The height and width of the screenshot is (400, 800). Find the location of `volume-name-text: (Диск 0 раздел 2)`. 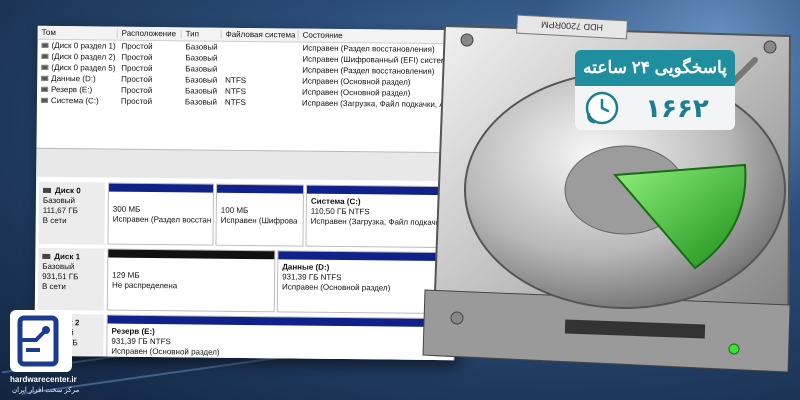

volume-name-text: (Диск 0 раздел 2) is located at coordinates (83, 56).